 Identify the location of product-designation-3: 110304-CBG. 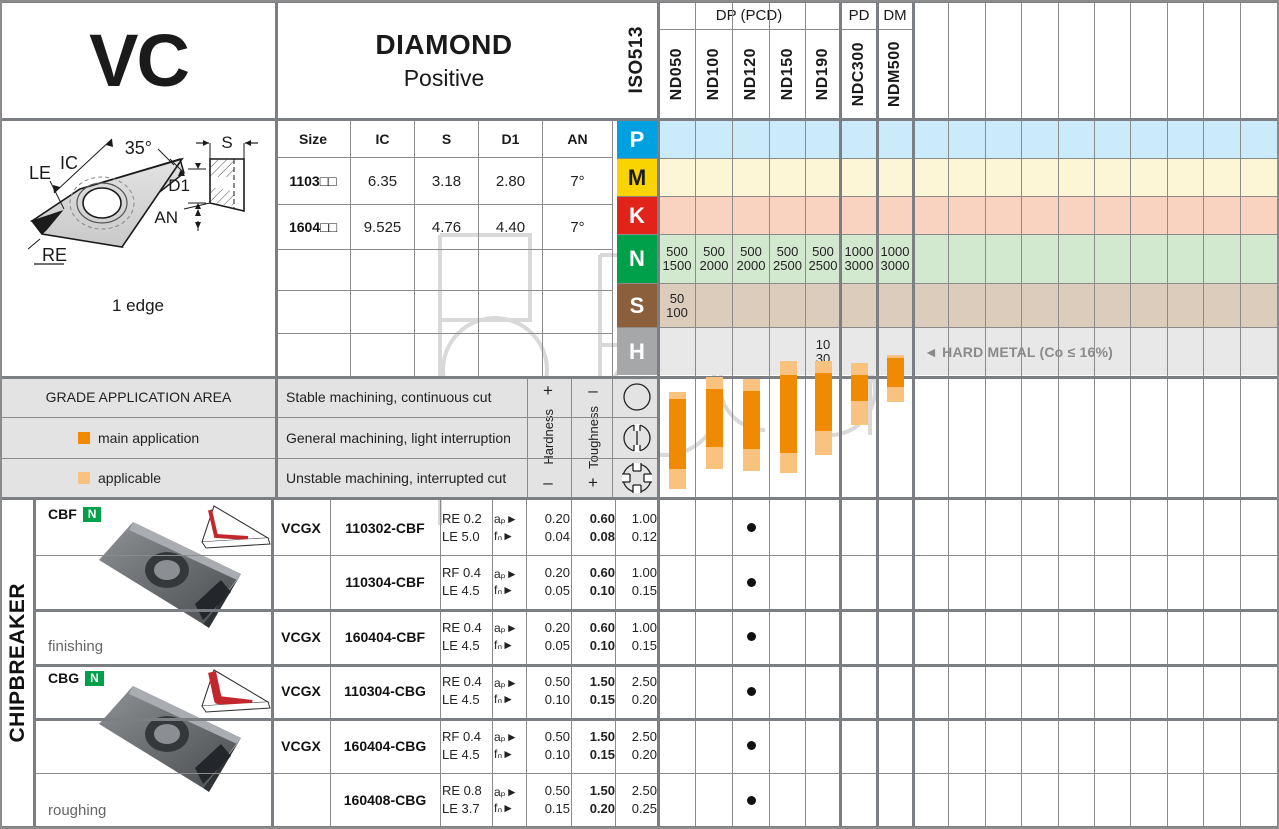
(385, 691).